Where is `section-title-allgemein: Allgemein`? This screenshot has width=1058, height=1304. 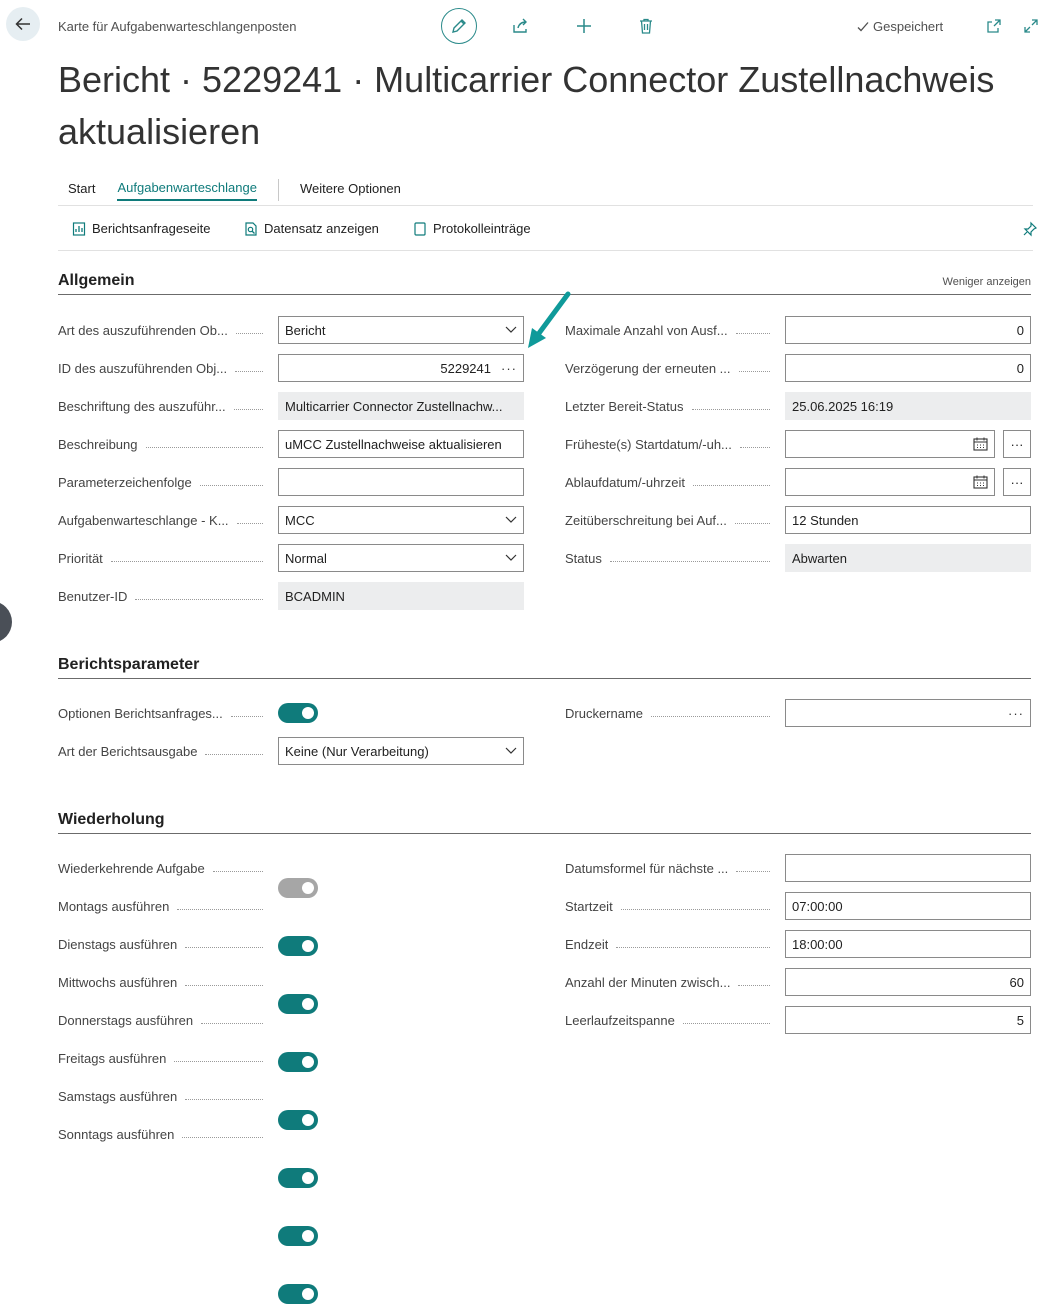 section-title-allgemein: Allgemein is located at coordinates (96, 280).